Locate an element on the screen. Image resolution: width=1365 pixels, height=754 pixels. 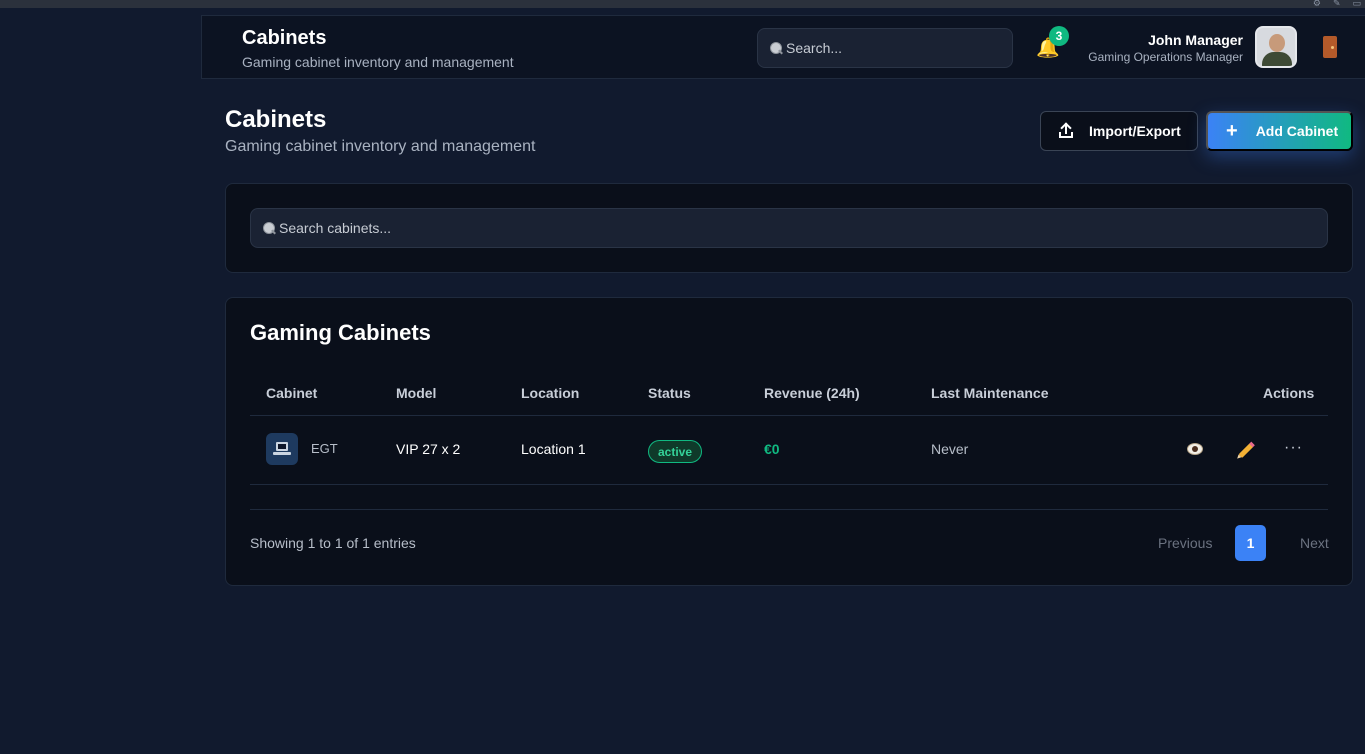
header-subtitle: Gaming cabinet inventory and management is located at coordinates (378, 62).